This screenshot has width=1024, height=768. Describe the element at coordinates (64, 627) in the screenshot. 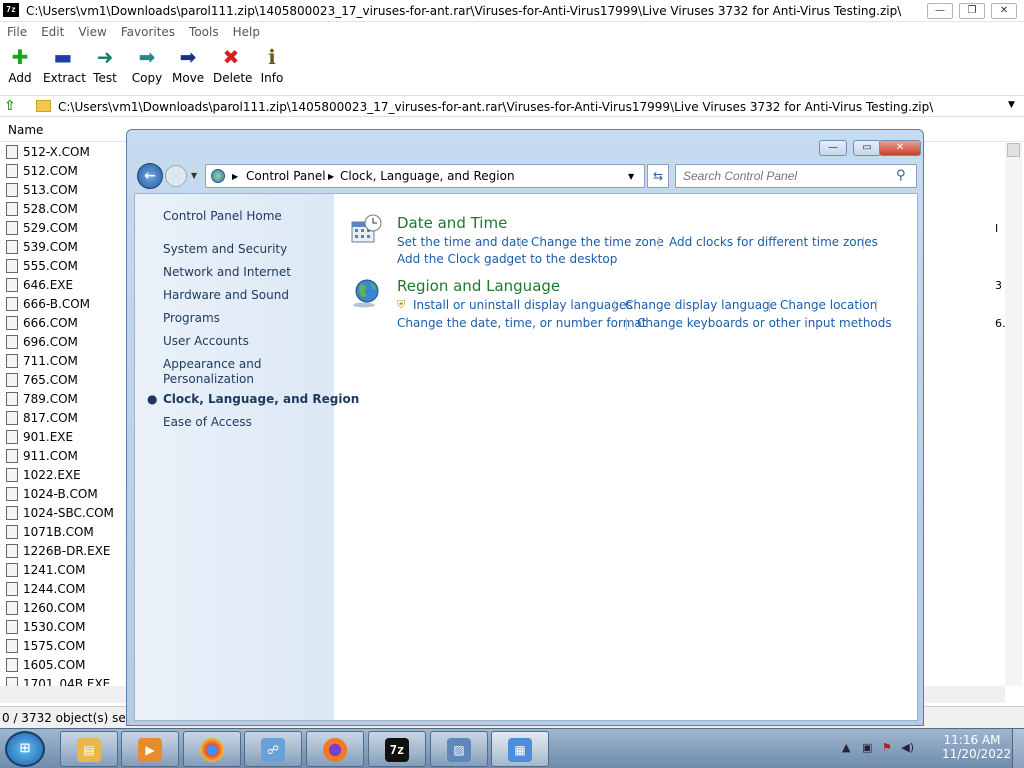

I see `list-item: 1530.COM` at that location.